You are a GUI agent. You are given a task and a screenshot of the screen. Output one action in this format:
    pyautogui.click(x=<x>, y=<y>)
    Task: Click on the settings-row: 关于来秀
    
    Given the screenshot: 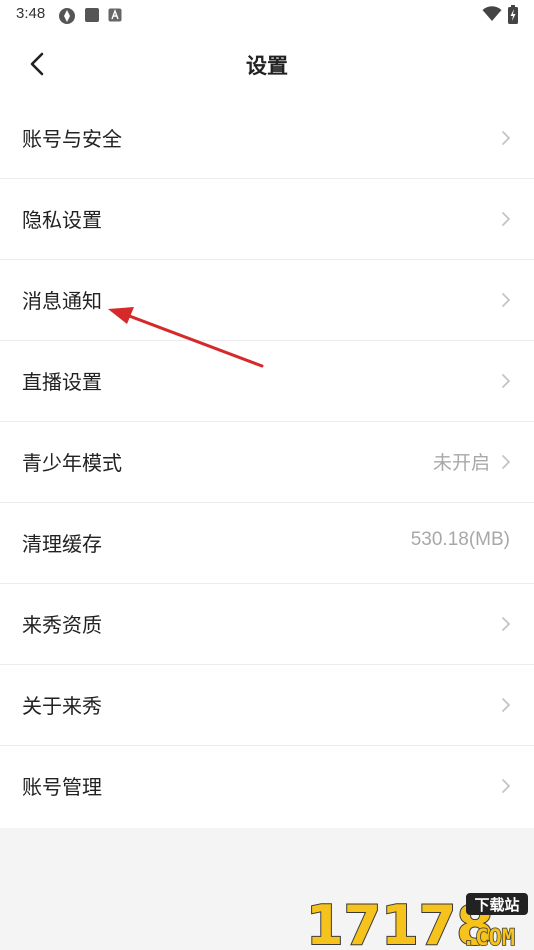 What is the action you would take?
    pyautogui.click(x=267, y=705)
    